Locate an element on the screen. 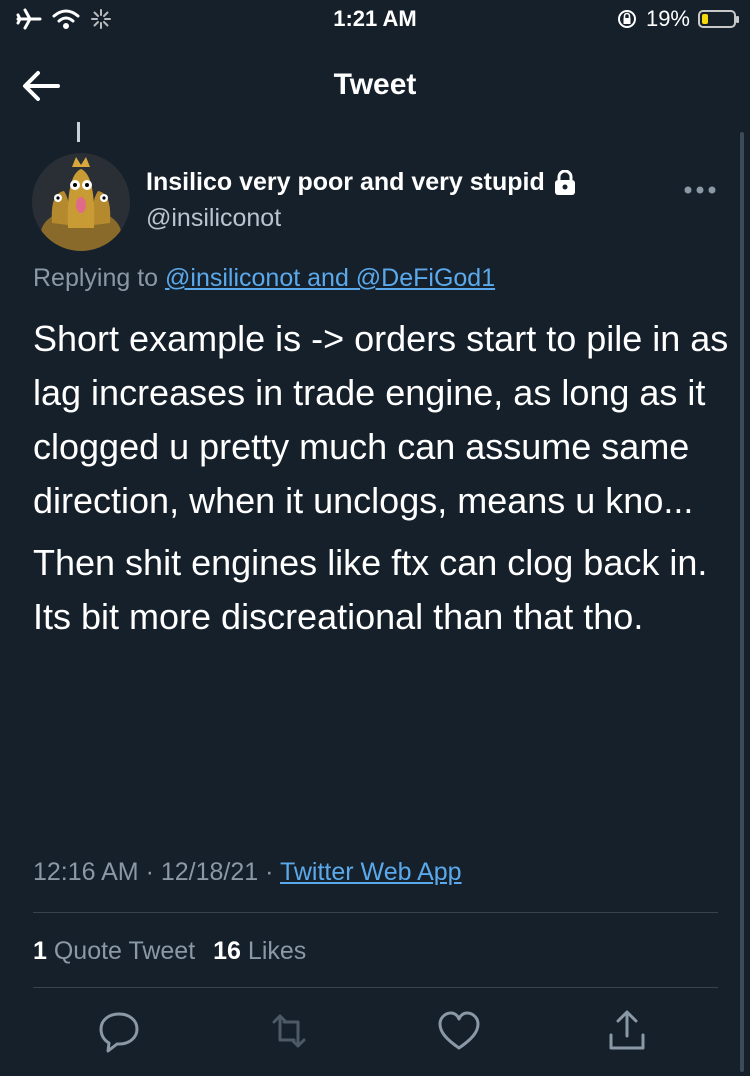  like-icon is located at coordinates (459, 1031).